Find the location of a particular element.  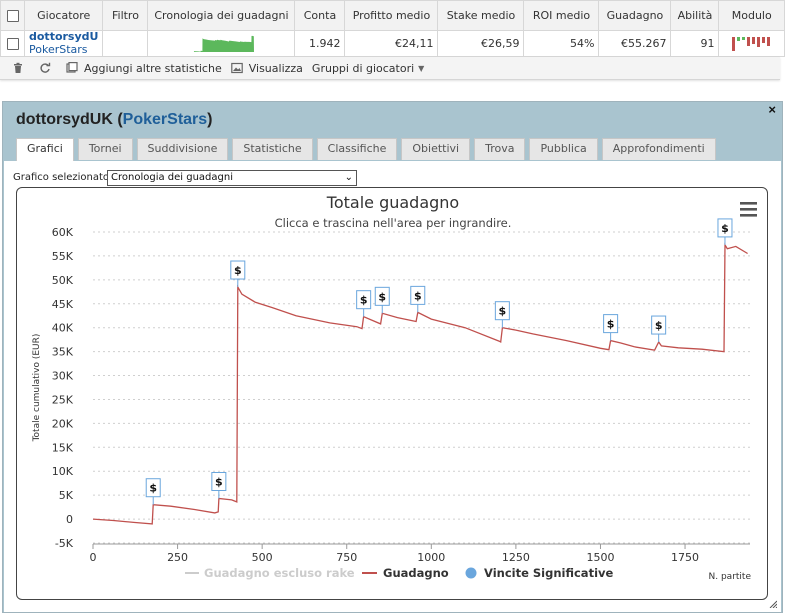

y-tick-label: 25K is located at coordinates (63, 399).